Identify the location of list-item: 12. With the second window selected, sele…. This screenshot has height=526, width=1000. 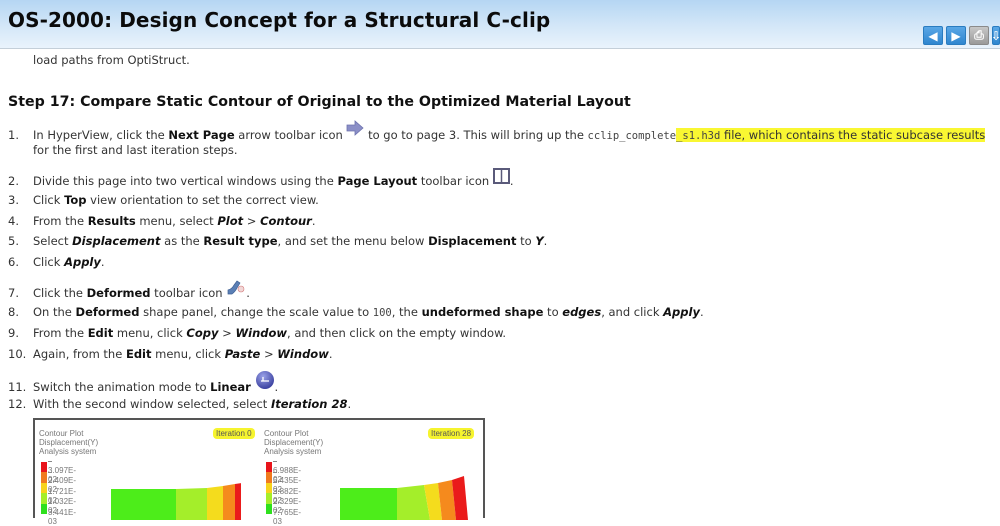
(180, 404).